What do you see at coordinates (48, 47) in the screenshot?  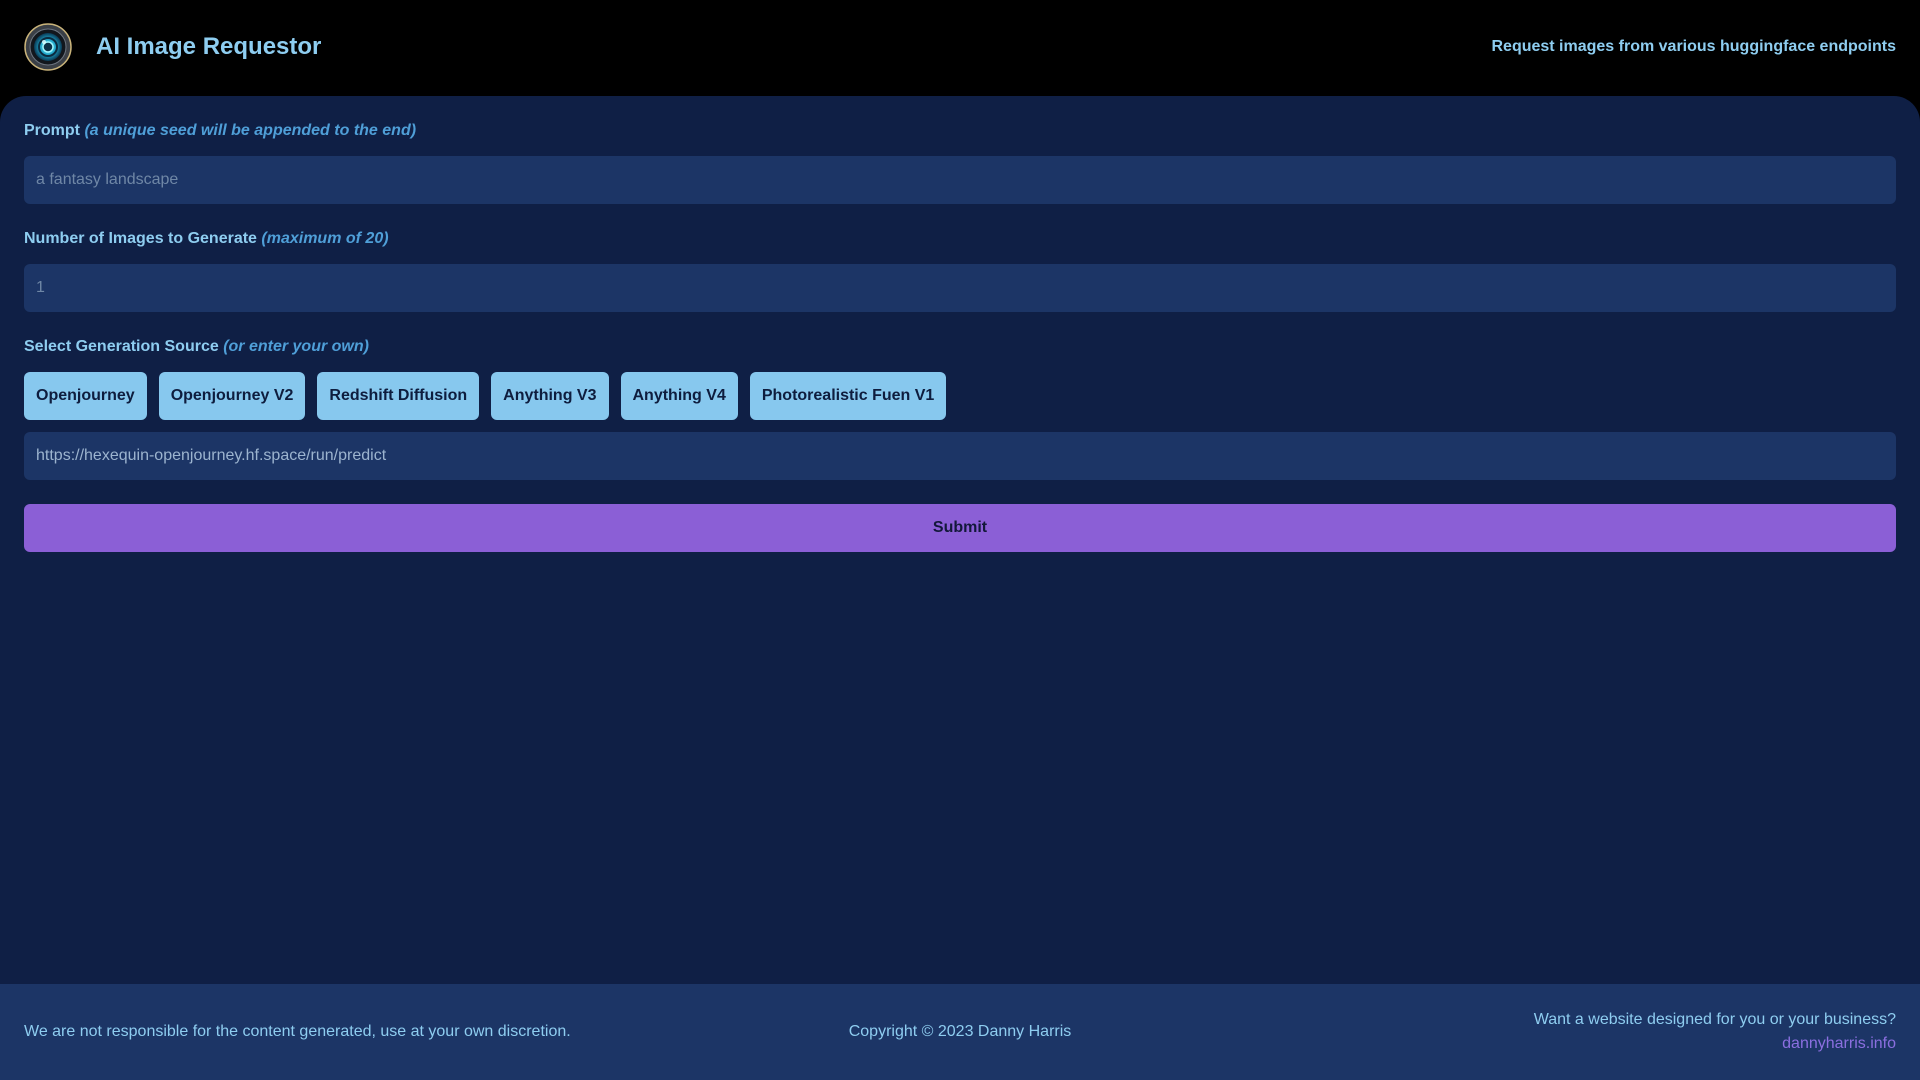 I see `camera-lens-icon` at bounding box center [48, 47].